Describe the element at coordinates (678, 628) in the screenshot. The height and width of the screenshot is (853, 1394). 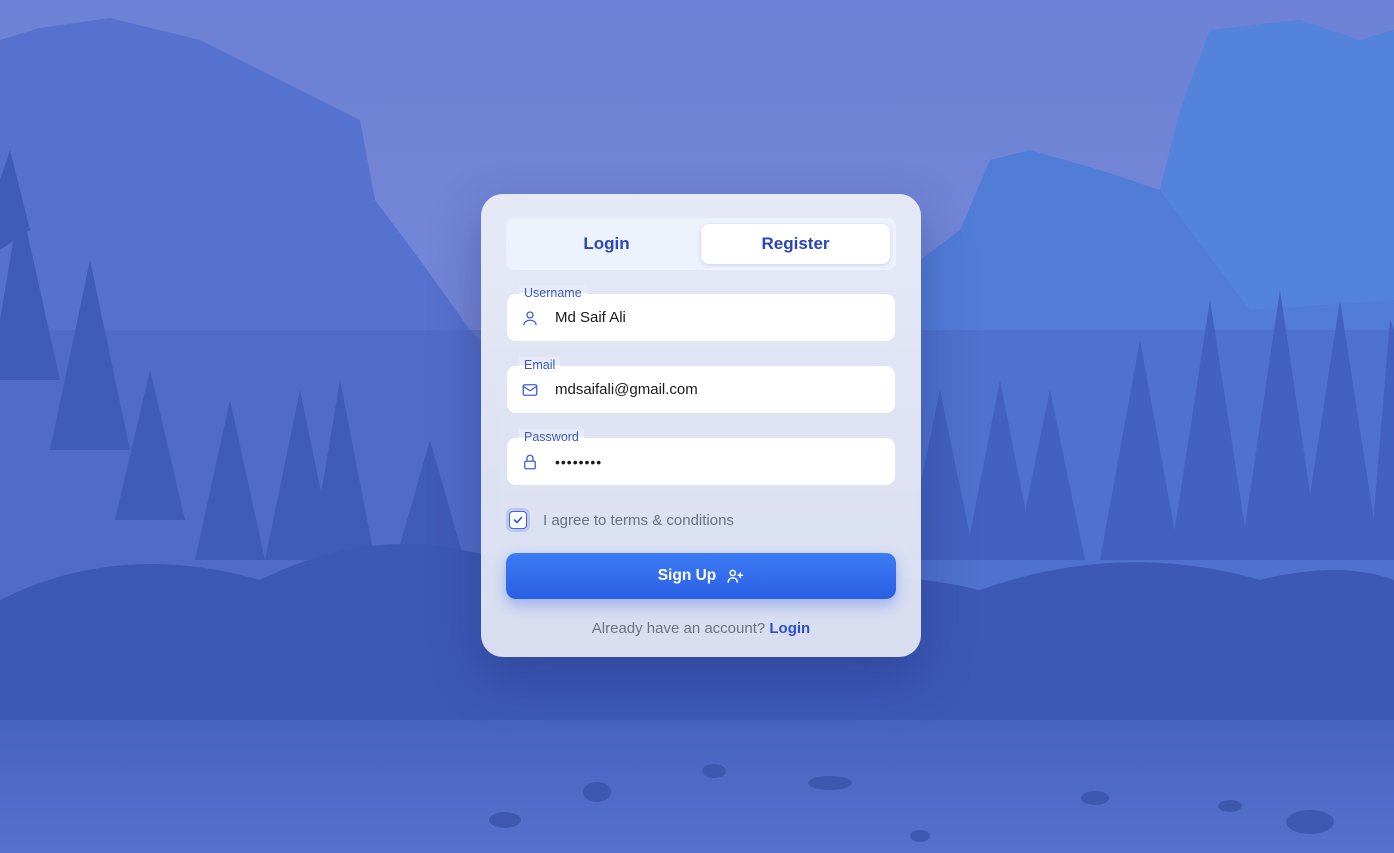
I see `login-prompt-text: Already have an account?` at that location.